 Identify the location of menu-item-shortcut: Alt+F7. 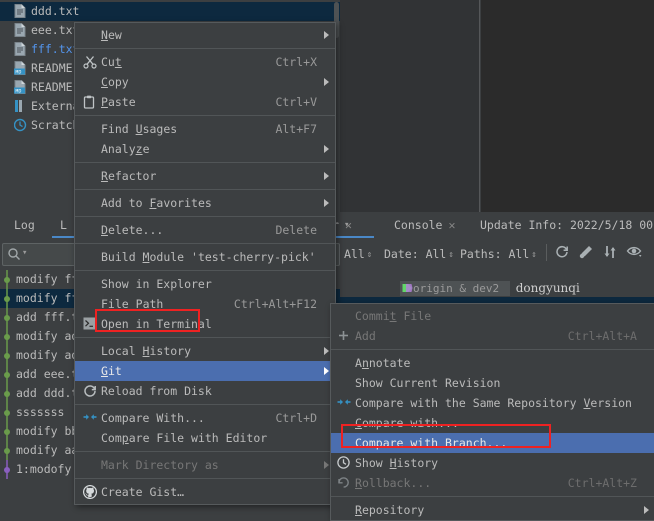
(296, 129).